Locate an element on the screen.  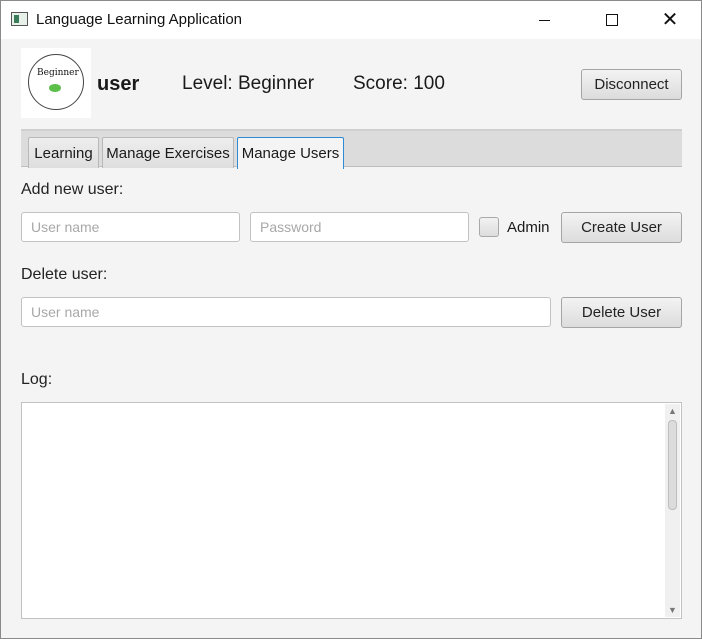
close-icon: ✕ is located at coordinates (670, 20).